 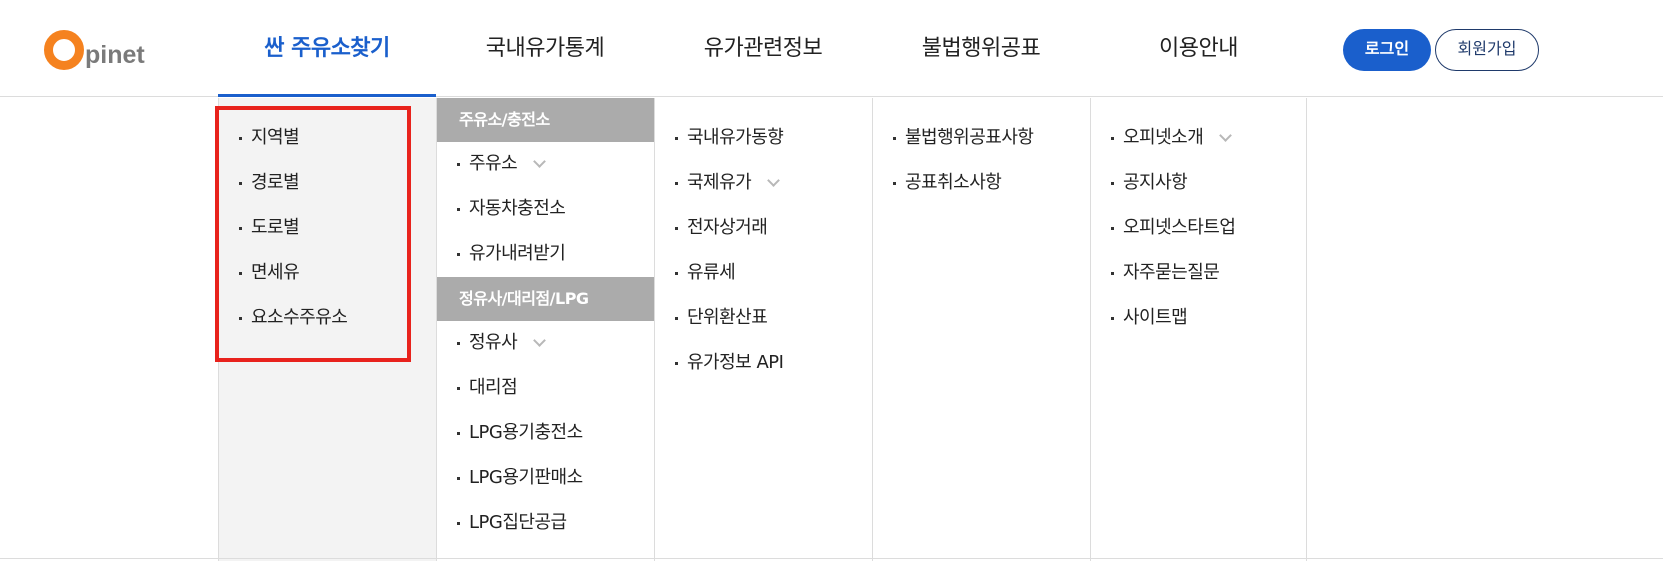 I want to click on menu-item-e-commerce: 전자상거래, so click(x=721, y=228).